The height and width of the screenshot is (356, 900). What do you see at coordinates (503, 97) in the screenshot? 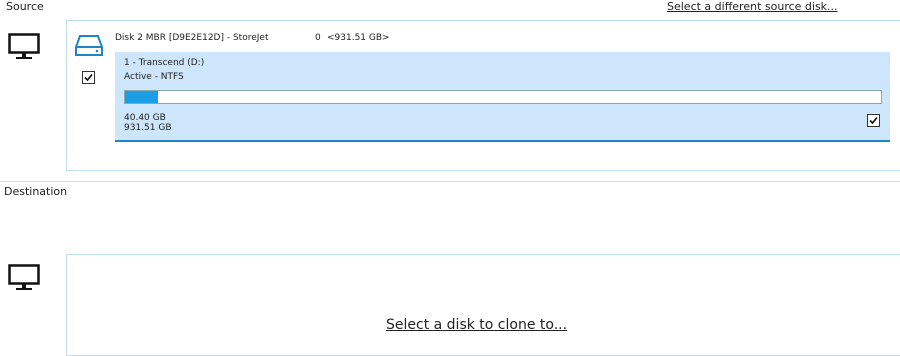
I see `partition-usage-bar` at bounding box center [503, 97].